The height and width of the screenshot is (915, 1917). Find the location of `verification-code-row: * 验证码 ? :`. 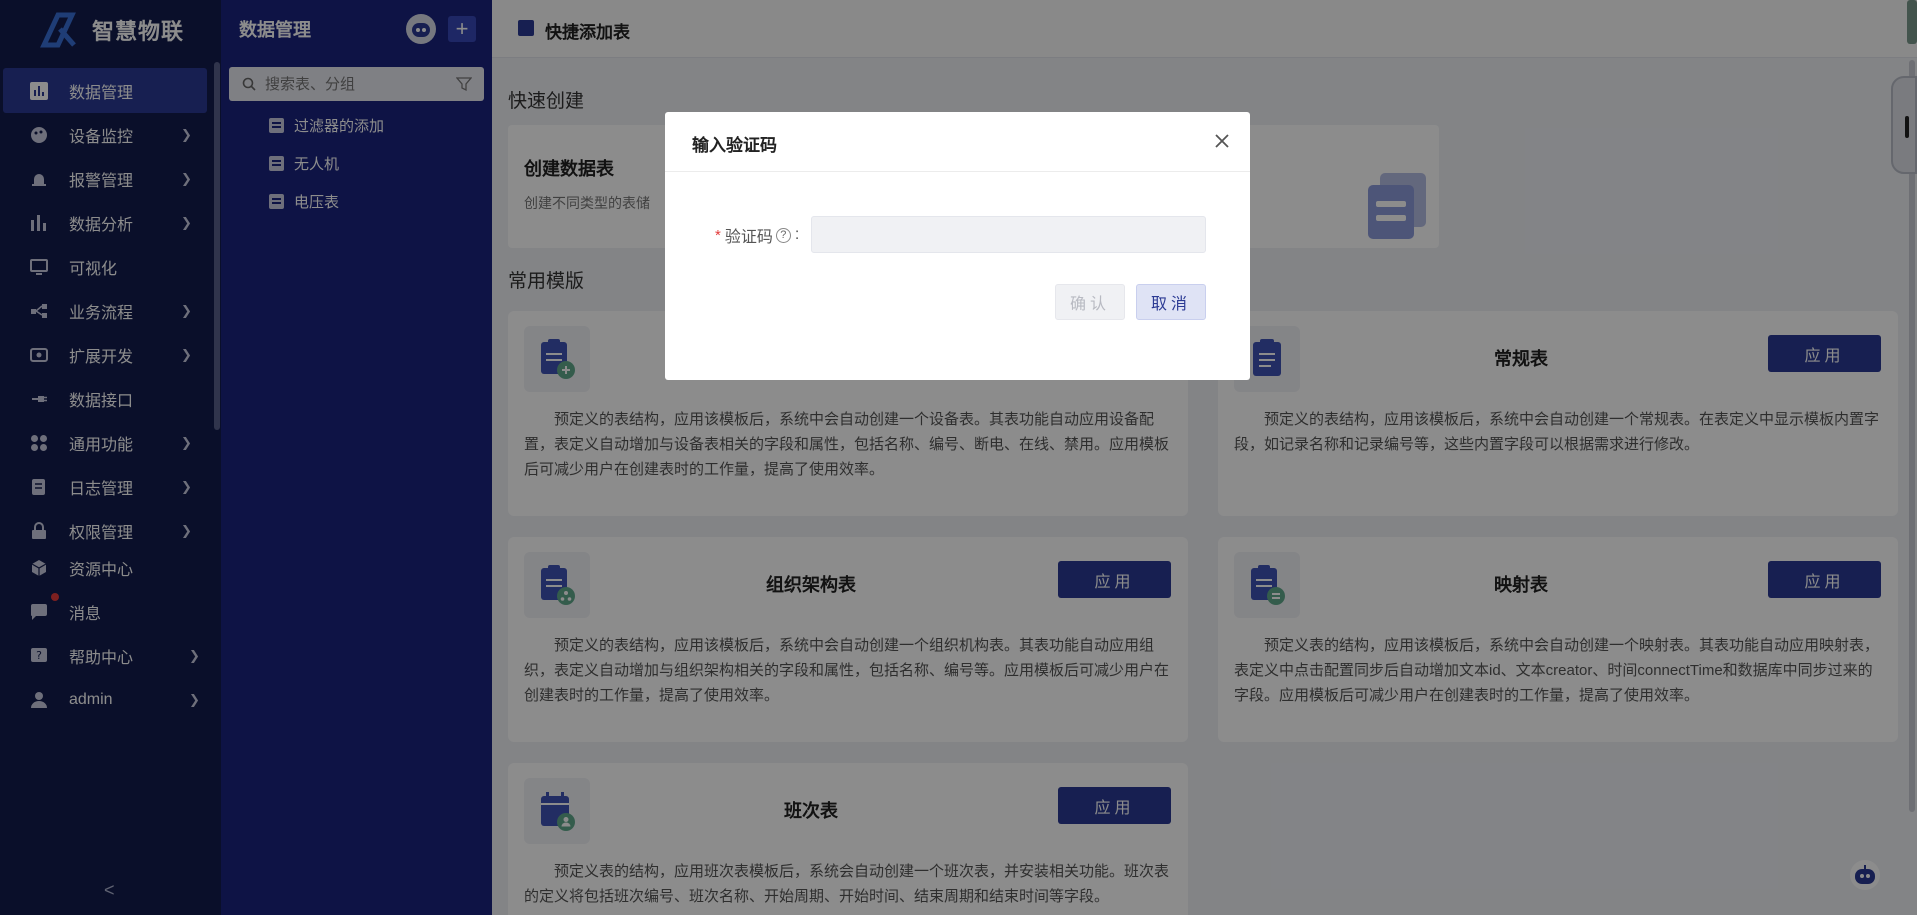

verification-code-row: * 验证码 ? : is located at coordinates (757, 235).